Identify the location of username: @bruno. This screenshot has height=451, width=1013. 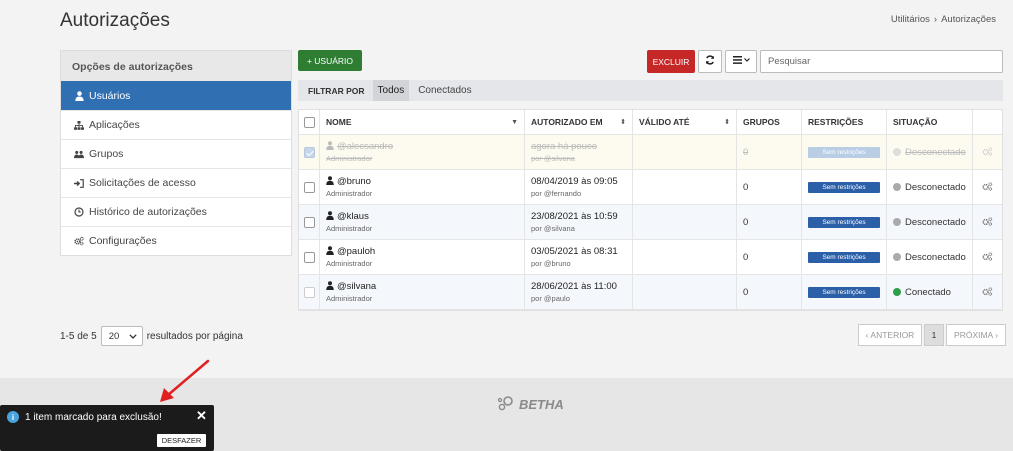
(354, 181).